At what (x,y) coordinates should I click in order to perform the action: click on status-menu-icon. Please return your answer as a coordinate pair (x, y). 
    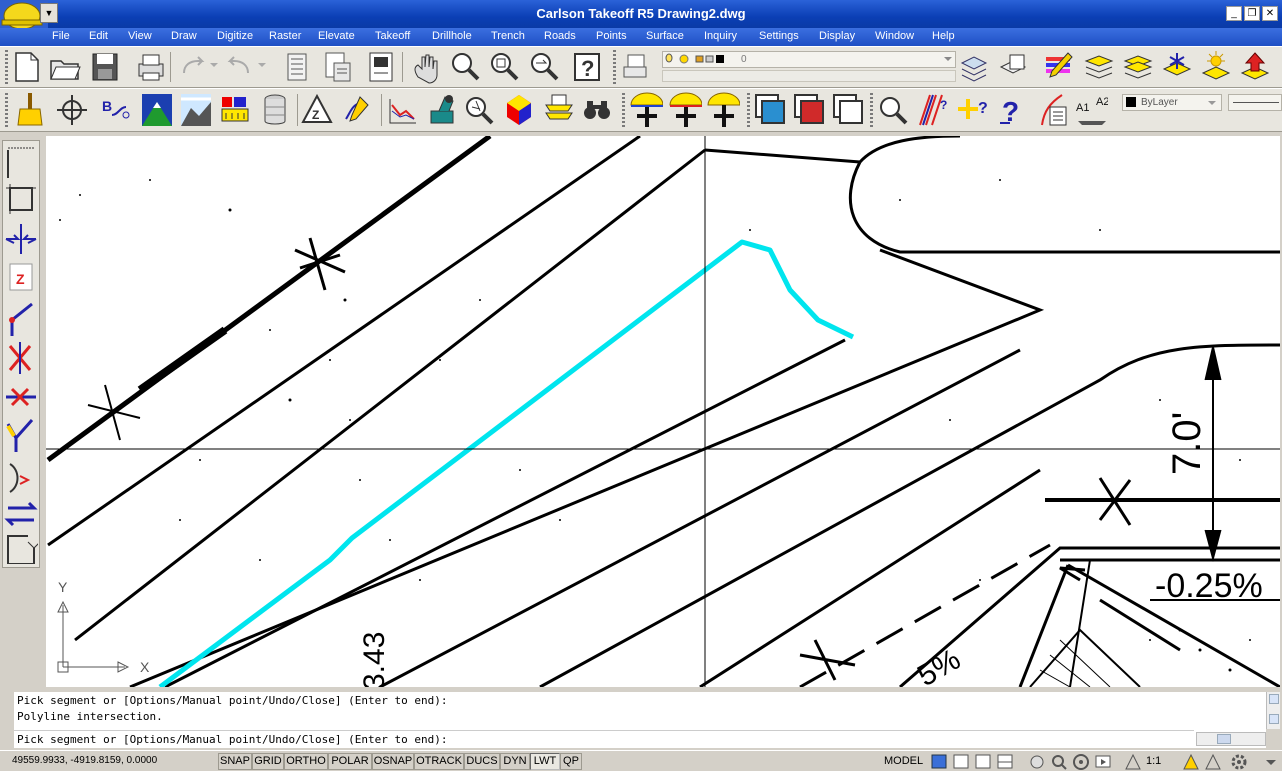
    Looking at the image, I should click on (1271, 761).